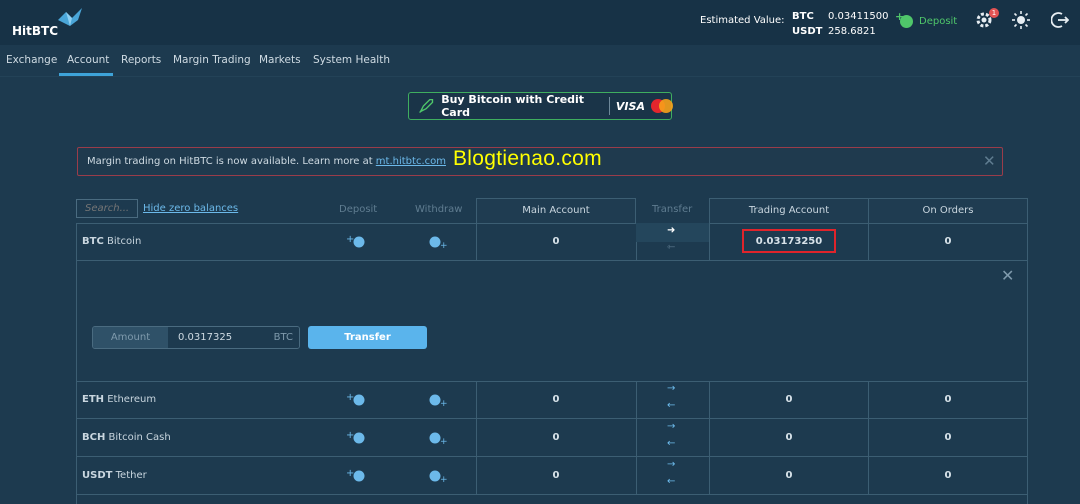 The height and width of the screenshot is (504, 1080). Describe the element at coordinates (552, 242) in the screenshot. I see `table-row: BTC Bitcoin + + 0 ➜ ⇽ 0.03173250 0` at that location.